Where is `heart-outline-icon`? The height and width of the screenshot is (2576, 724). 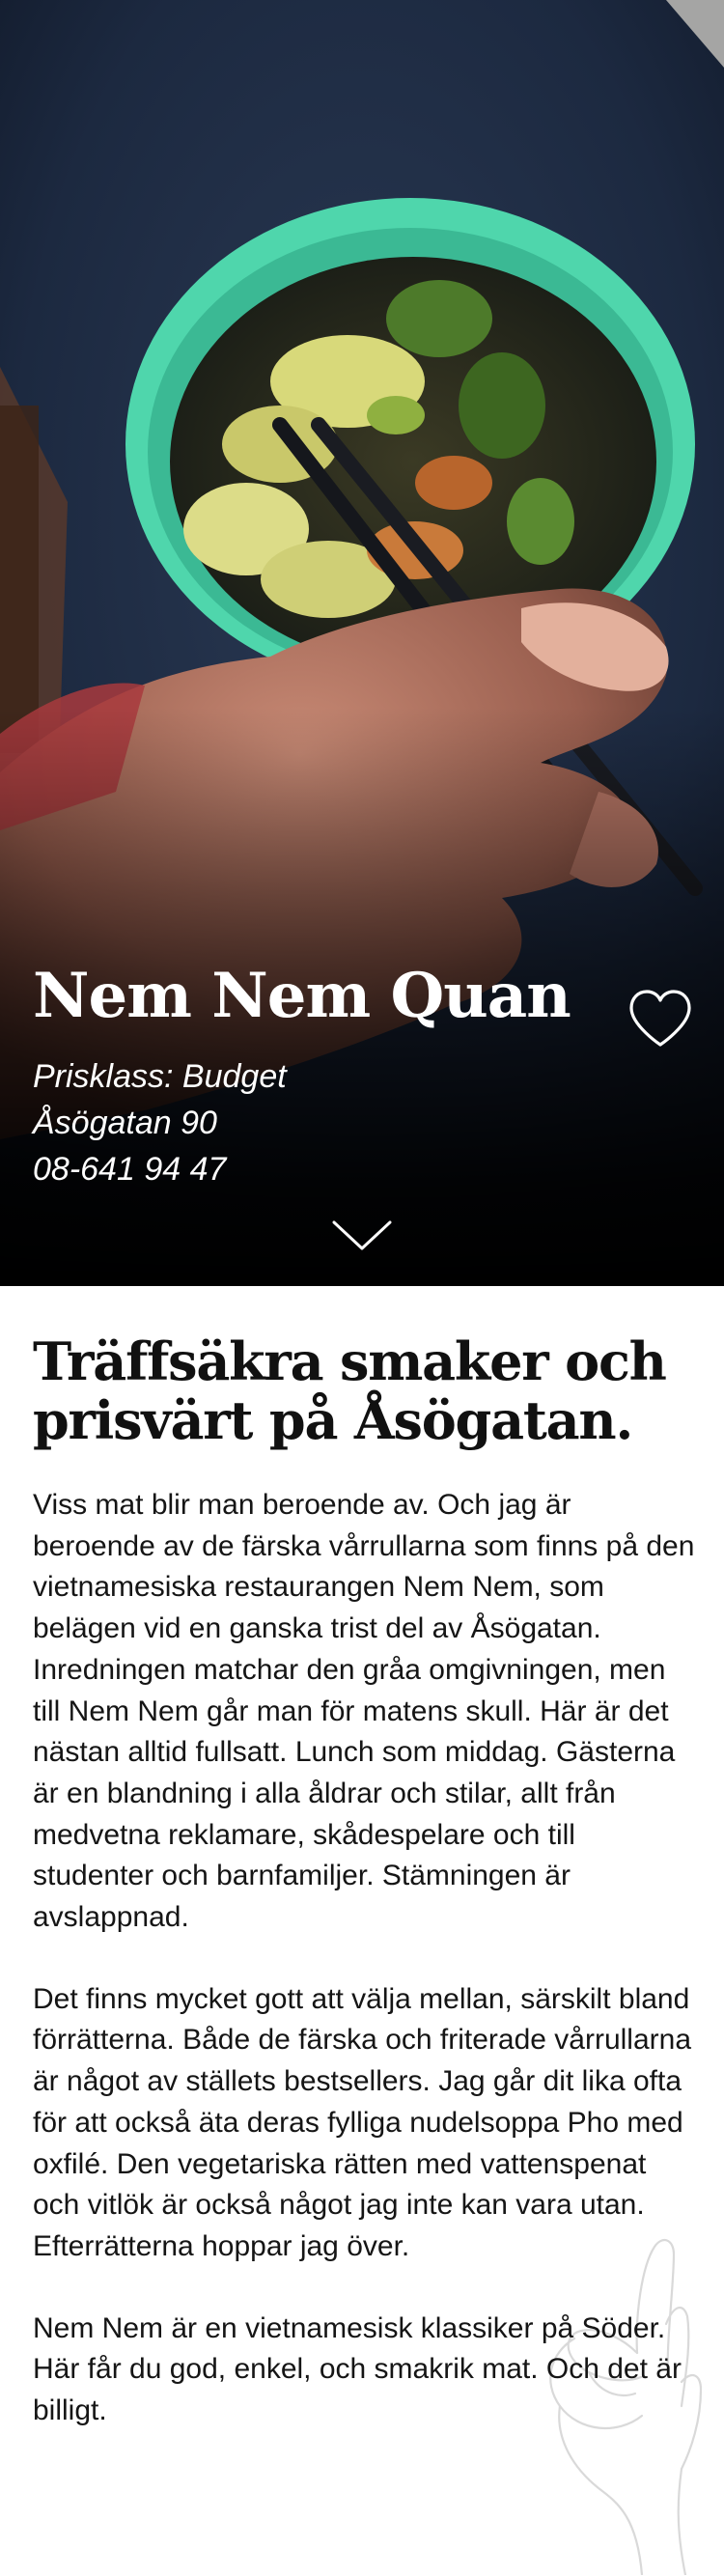
heart-outline-icon is located at coordinates (660, 1018).